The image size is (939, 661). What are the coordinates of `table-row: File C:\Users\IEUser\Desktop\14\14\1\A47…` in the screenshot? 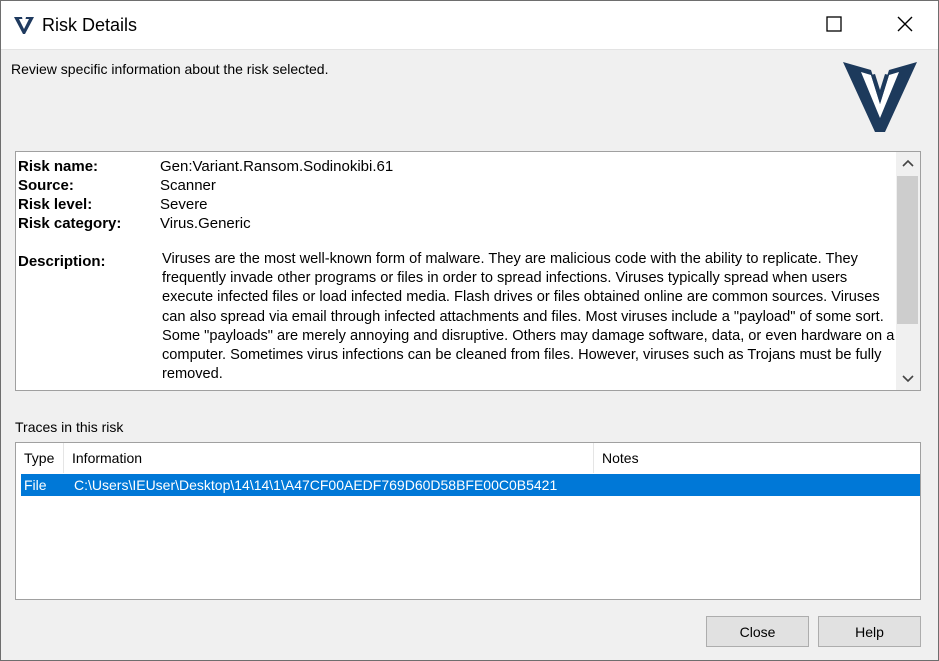 It's located at (470, 485).